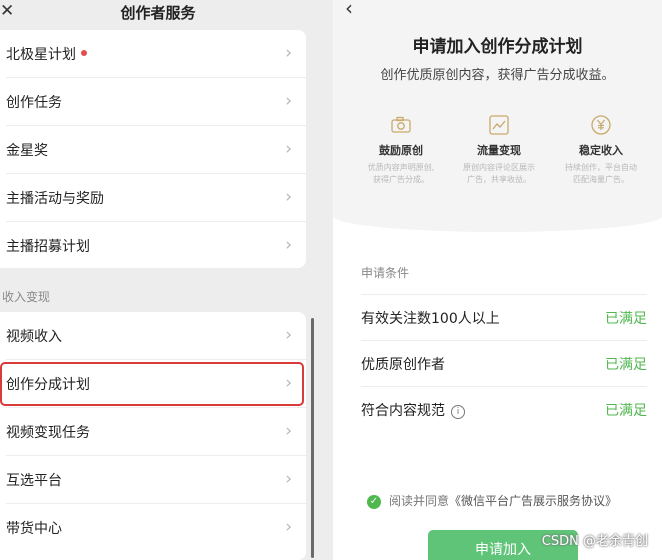 This screenshot has width=662, height=560. I want to click on menu-item-label: 互选平台, so click(34, 481).